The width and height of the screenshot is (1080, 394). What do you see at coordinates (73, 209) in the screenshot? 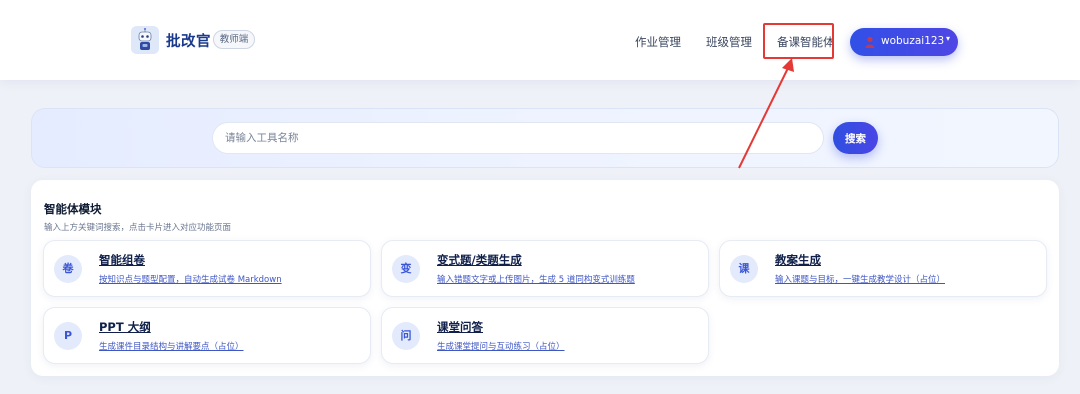
I see `modules-title: 智能体模块` at bounding box center [73, 209].